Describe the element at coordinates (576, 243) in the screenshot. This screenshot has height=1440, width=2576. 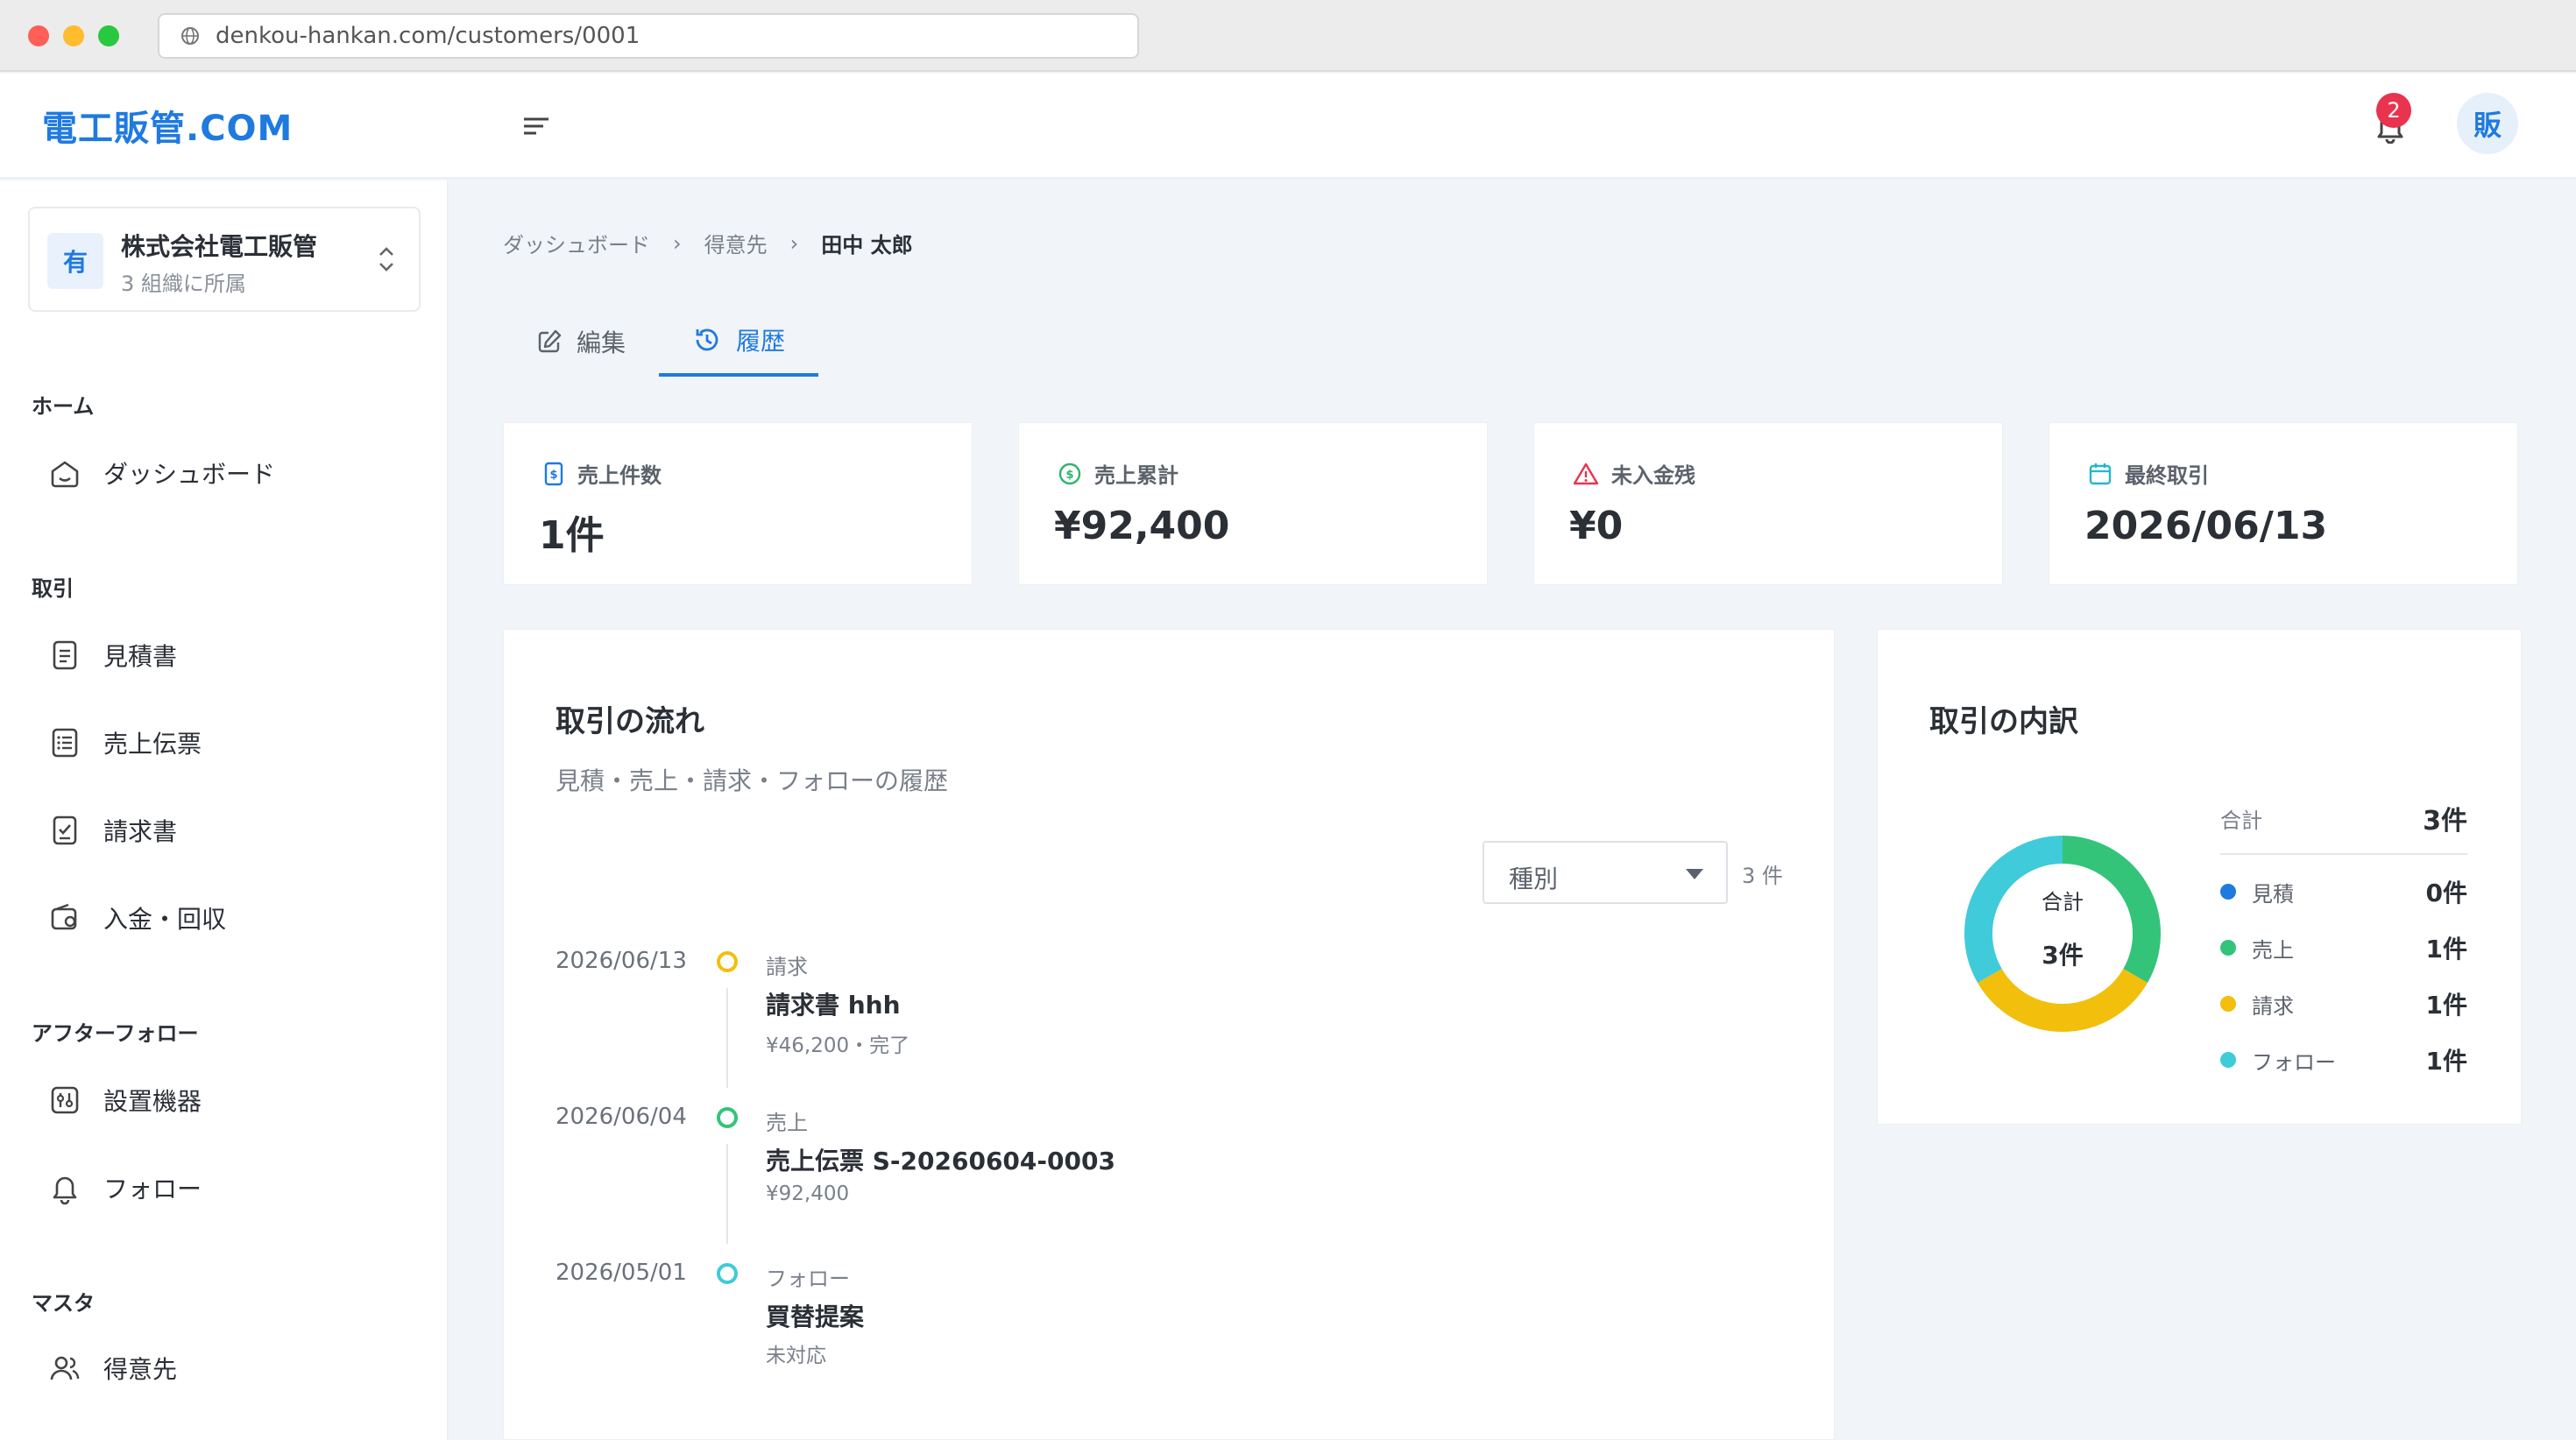
I see `breadcrumb-dashboard: ダッシュボード` at that location.